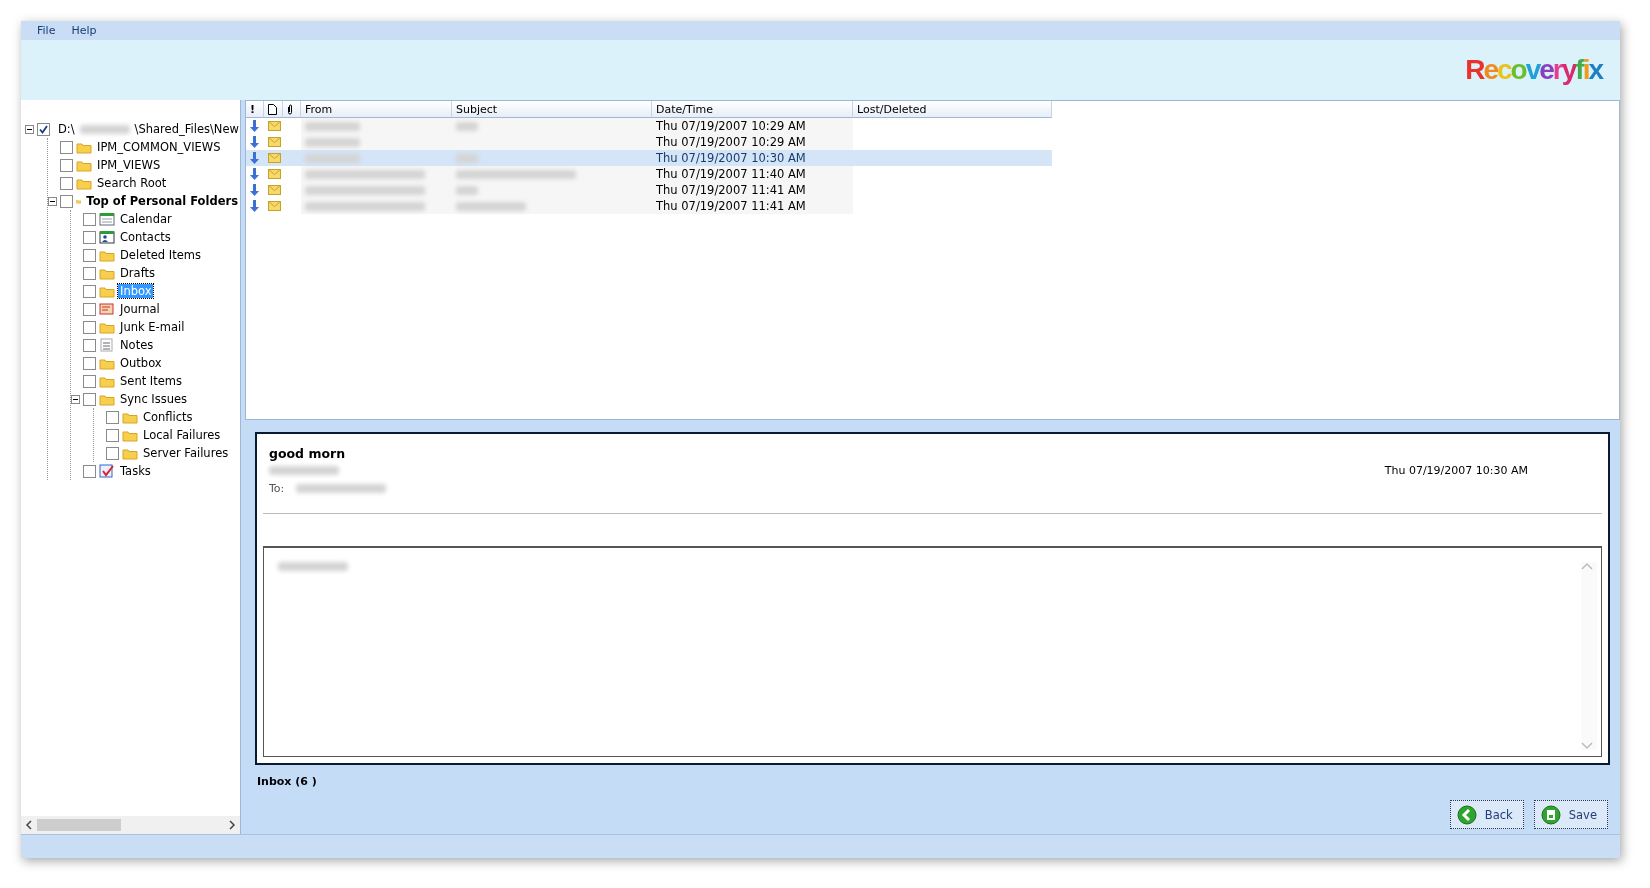 This screenshot has height=888, width=1650. Describe the element at coordinates (129, 165) in the screenshot. I see `folder-label: IPM_VIEWS` at that location.